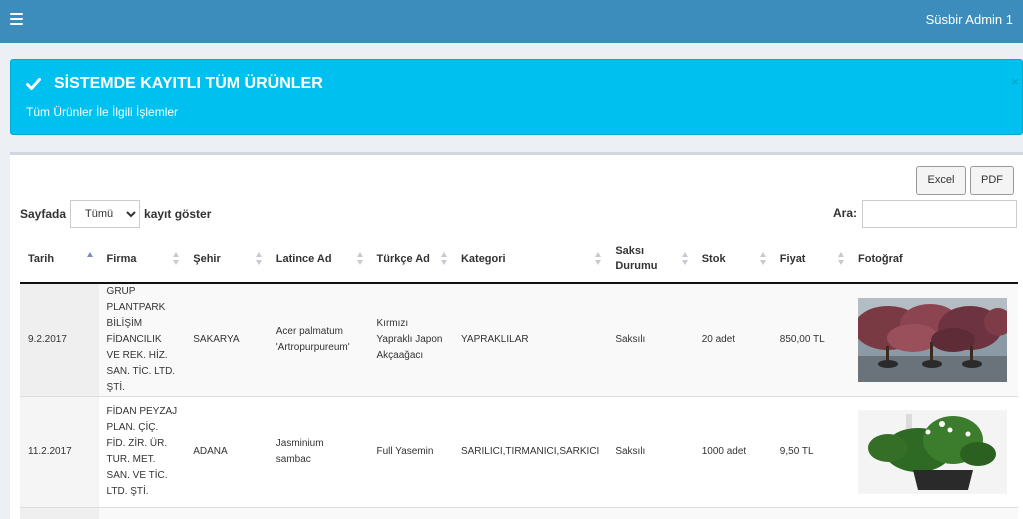 The height and width of the screenshot is (519, 1023). Describe the element at coordinates (105, 214) in the screenshot. I see `page-length-select: Tümü` at that location.